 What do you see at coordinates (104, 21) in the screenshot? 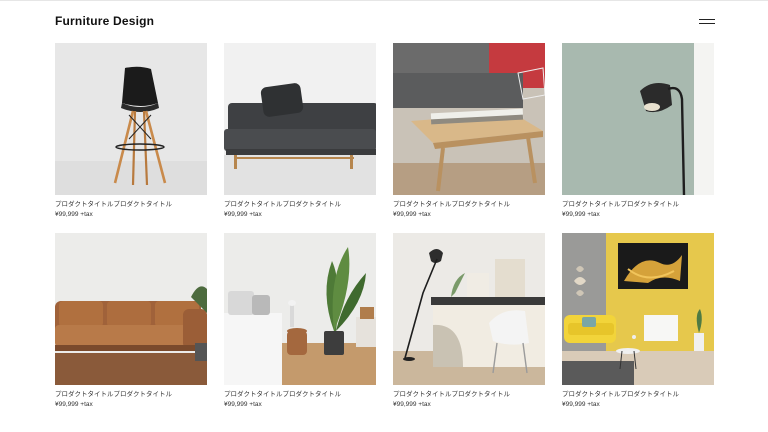
I see `site-logo: Furniture Design` at bounding box center [104, 21].